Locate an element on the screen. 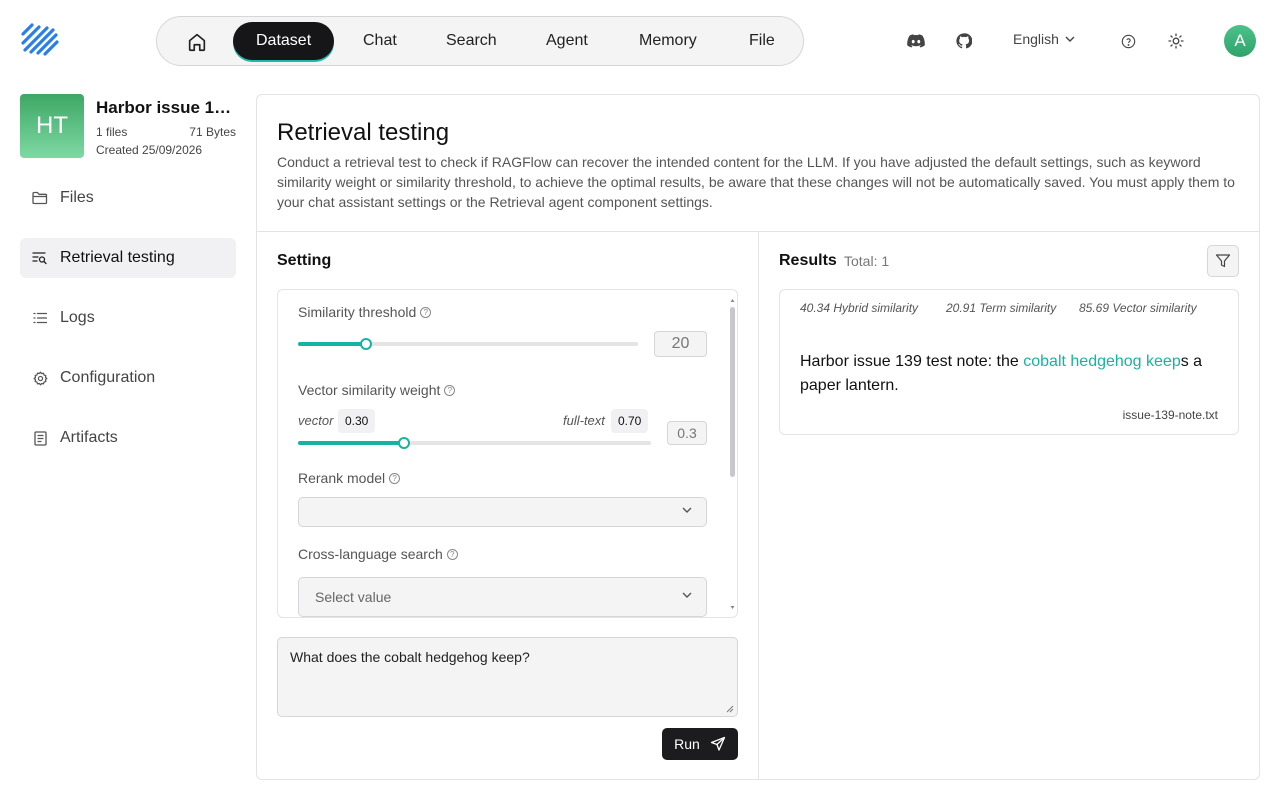 Image resolution: width=1280 pixels, height=800 pixels. page-title: Retrieval testing is located at coordinates (363, 132).